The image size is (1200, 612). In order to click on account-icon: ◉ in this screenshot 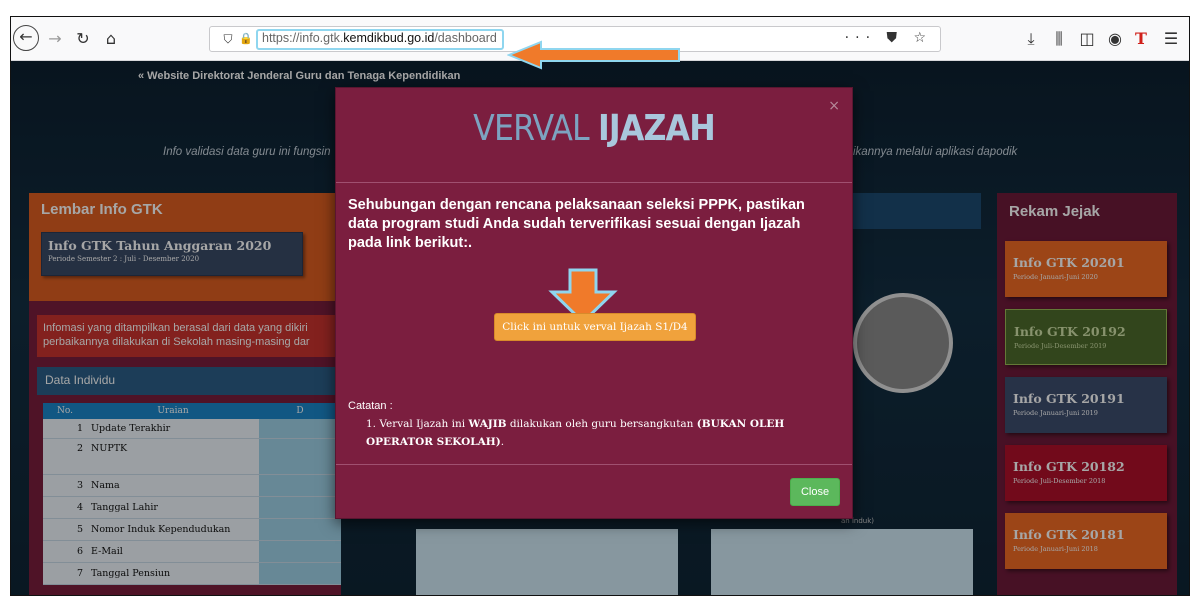, I will do `click(1115, 39)`.